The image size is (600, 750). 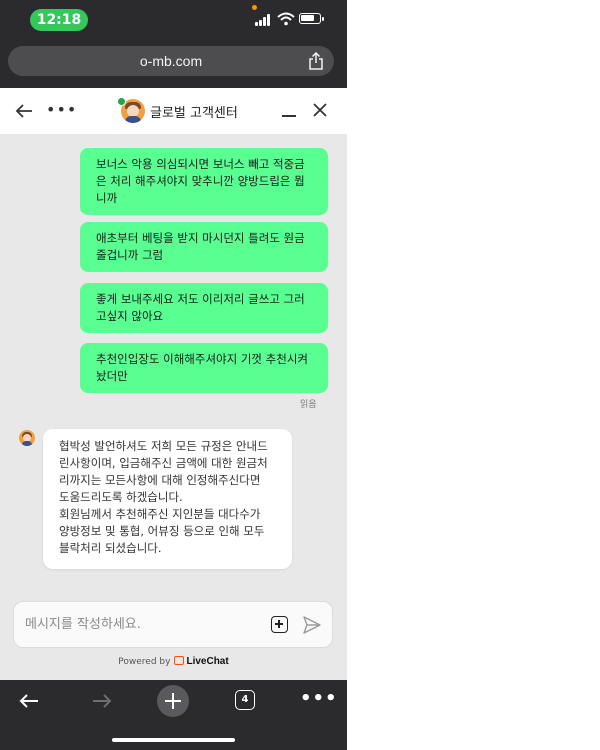 I want to click on browser-back-icon, so click(x=29, y=701).